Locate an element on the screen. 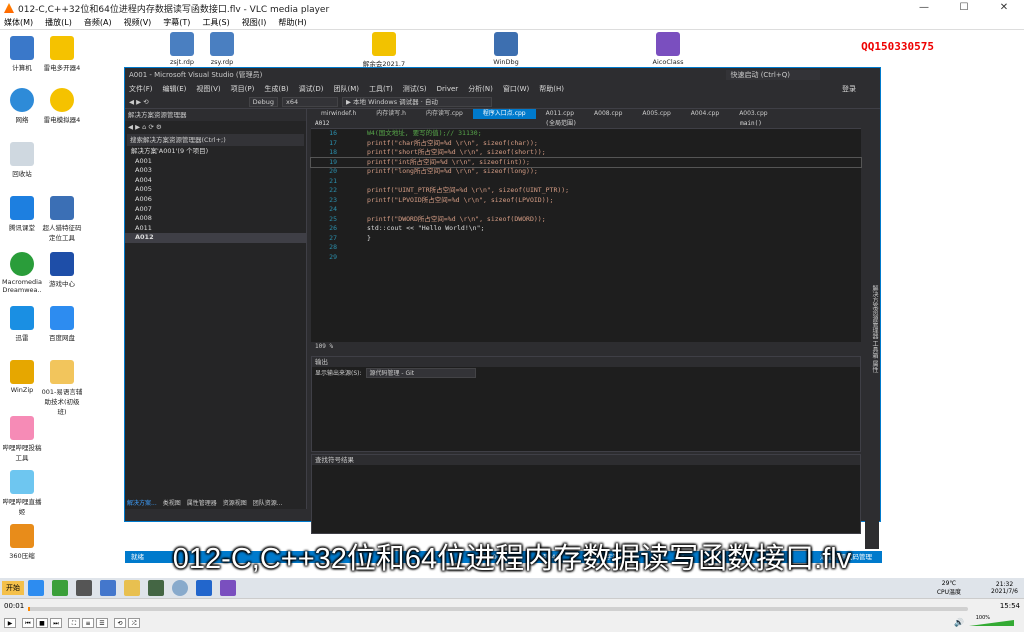 This screenshot has width=1024, height=632. play-icon: ▶ is located at coordinates (10, 623).